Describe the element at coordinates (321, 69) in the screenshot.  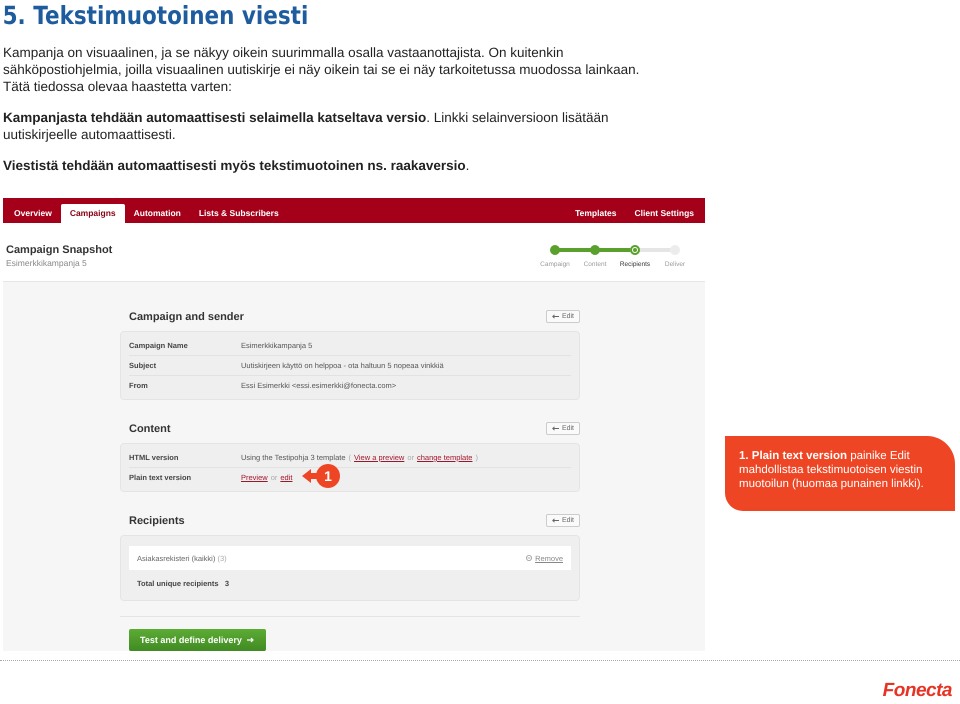
I see `paragraph: Kampanja on visuaalinen, ja se näkyy oikein suurimmalla osalla vastaanottajista. On kuitenkin sähköpostiohjelmia, joilla visuaalinen uutiskirje ei näy oikein tai se ei näy tarkoitetussa muodossa lainkaan. Tätä tiedossa olevaa haastetta varten:` at that location.